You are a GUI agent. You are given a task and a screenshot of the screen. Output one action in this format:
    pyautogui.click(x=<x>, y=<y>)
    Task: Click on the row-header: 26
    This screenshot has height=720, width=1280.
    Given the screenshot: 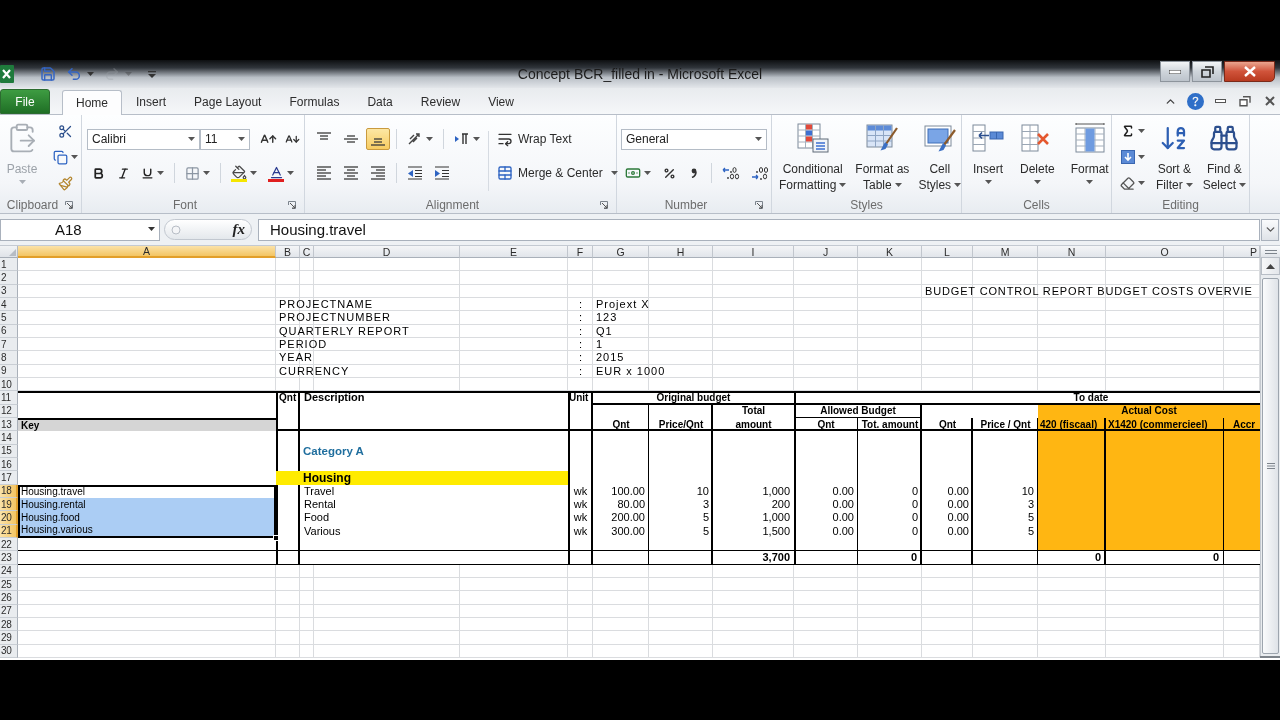 What is the action you would take?
    pyautogui.click(x=9, y=598)
    